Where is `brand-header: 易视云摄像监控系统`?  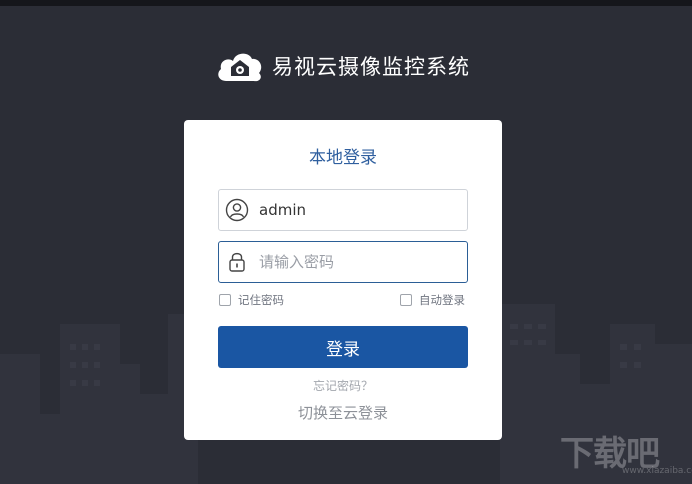 brand-header: 易视云摄像监控系统 is located at coordinates (343, 66).